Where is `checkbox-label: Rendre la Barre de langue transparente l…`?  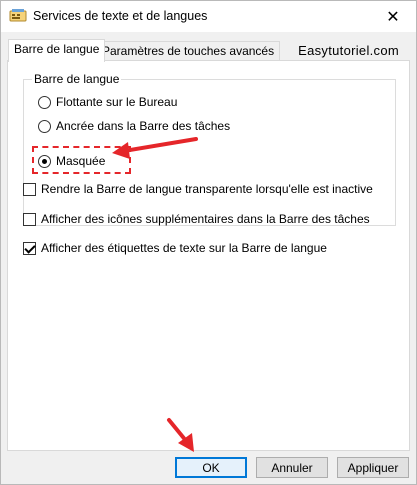 checkbox-label: Rendre la Barre de langue transparente l… is located at coordinates (207, 189).